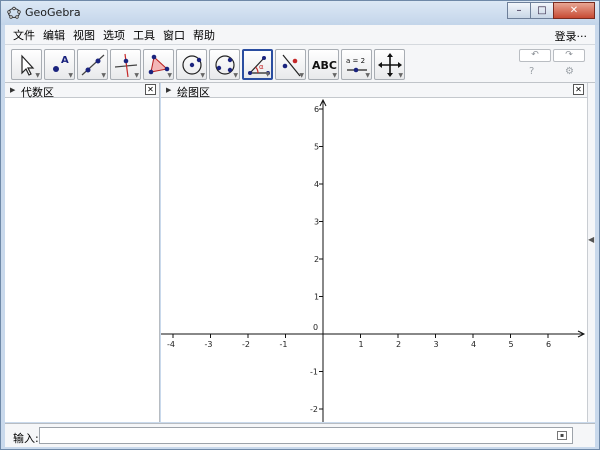  I want to click on minimize-button: –, so click(519, 10).